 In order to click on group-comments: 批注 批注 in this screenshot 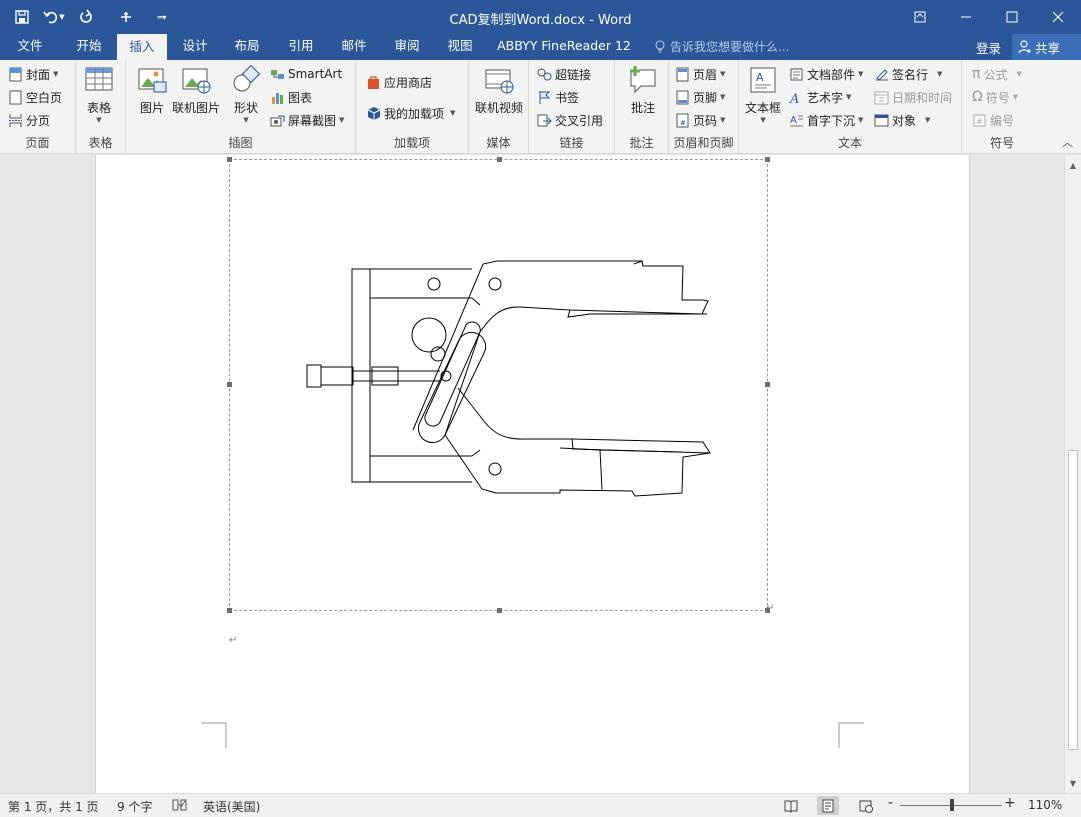, I will do `click(642, 107)`.